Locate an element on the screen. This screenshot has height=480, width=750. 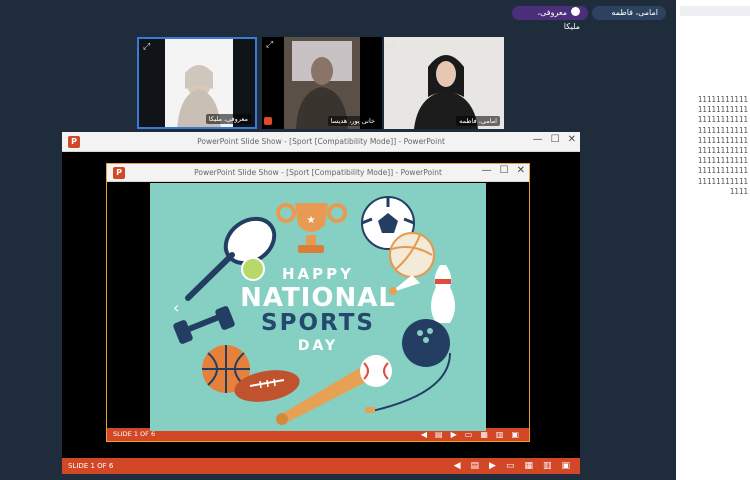
previous-slide-arrow-icon: ‹ is located at coordinates (176, 307).